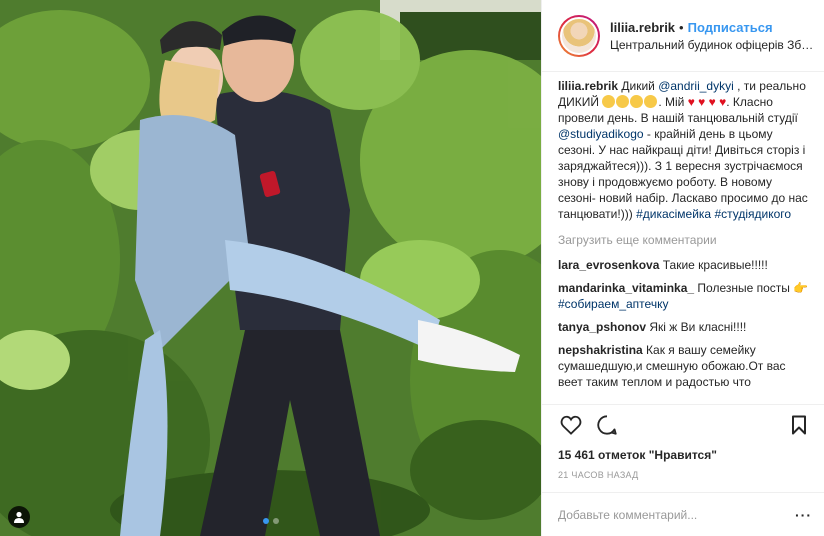  What do you see at coordinates (696, 86) in the screenshot?
I see `caption-mention-1: @andrii_dykyi` at bounding box center [696, 86].